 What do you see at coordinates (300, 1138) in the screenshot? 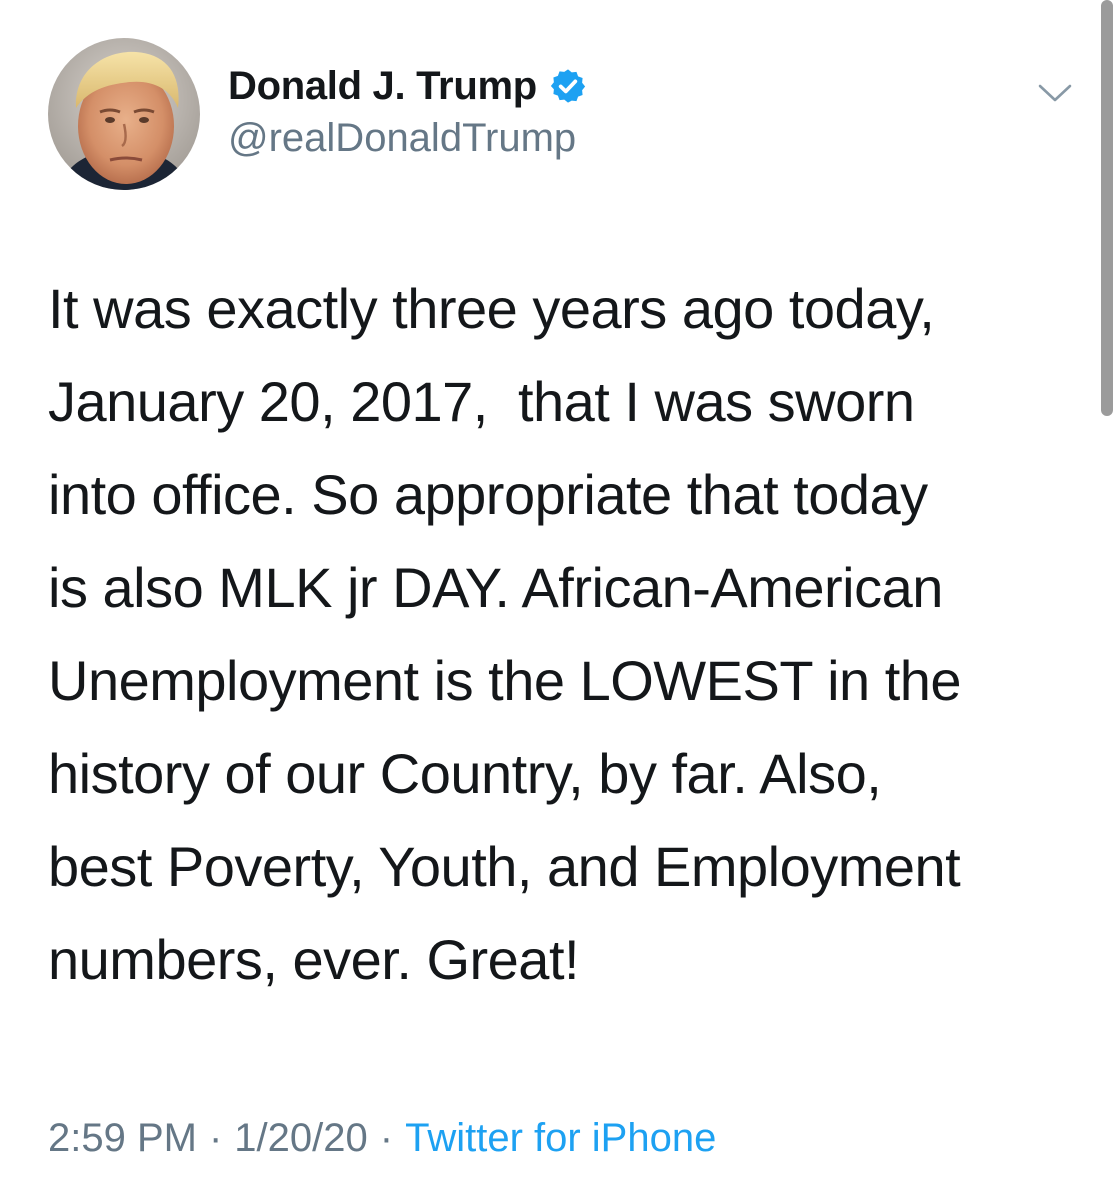
I see `tweet-date: 1/20/20` at bounding box center [300, 1138].